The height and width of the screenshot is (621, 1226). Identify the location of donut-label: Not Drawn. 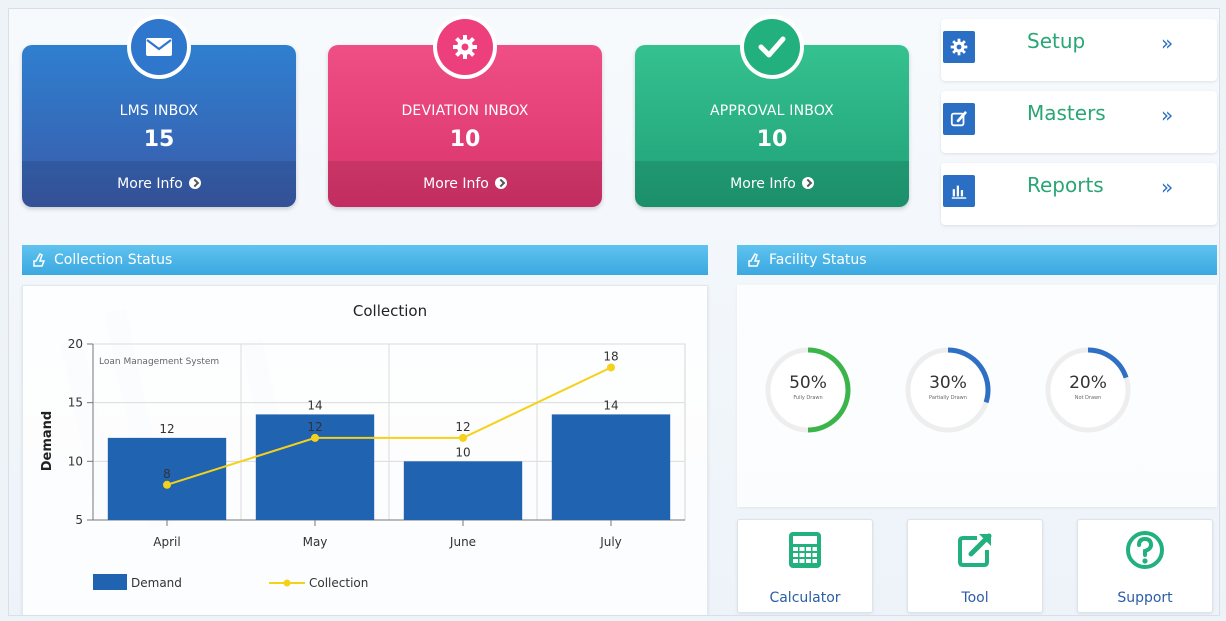
(1088, 398).